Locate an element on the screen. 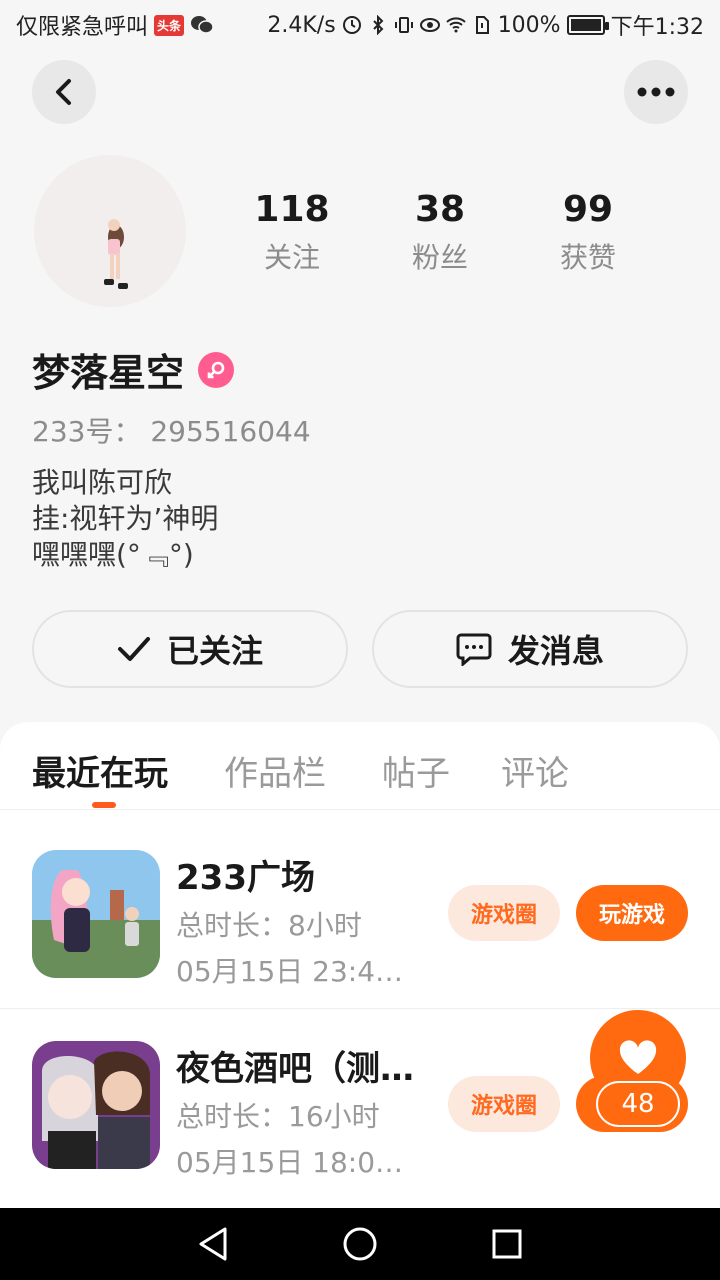 This screenshot has width=720, height=1280. avatar is located at coordinates (110, 231).